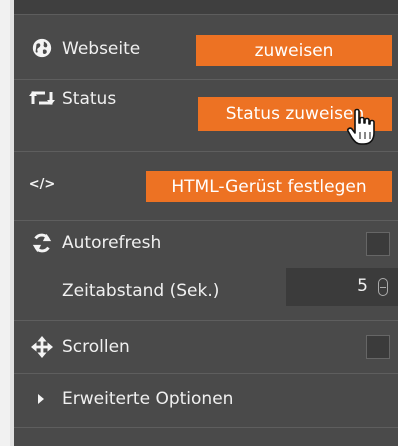  What do you see at coordinates (42, 48) in the screenshot?
I see `globe-icon` at bounding box center [42, 48].